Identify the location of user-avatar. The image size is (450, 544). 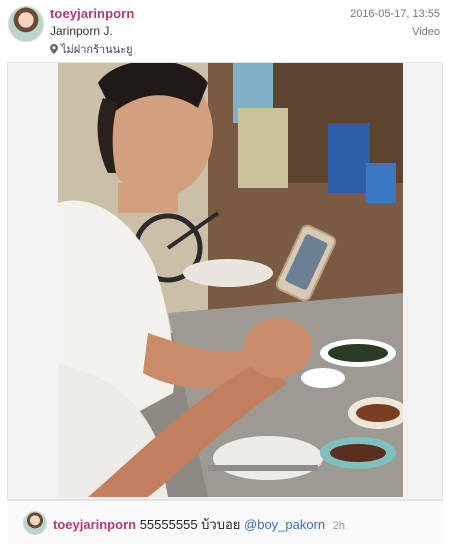
(26, 24).